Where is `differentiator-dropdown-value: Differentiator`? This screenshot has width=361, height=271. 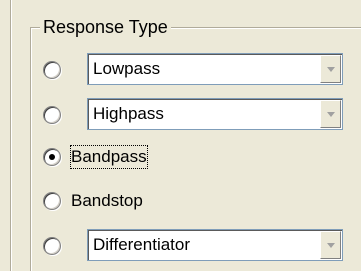 differentiator-dropdown-value: Differentiator is located at coordinates (142, 244).